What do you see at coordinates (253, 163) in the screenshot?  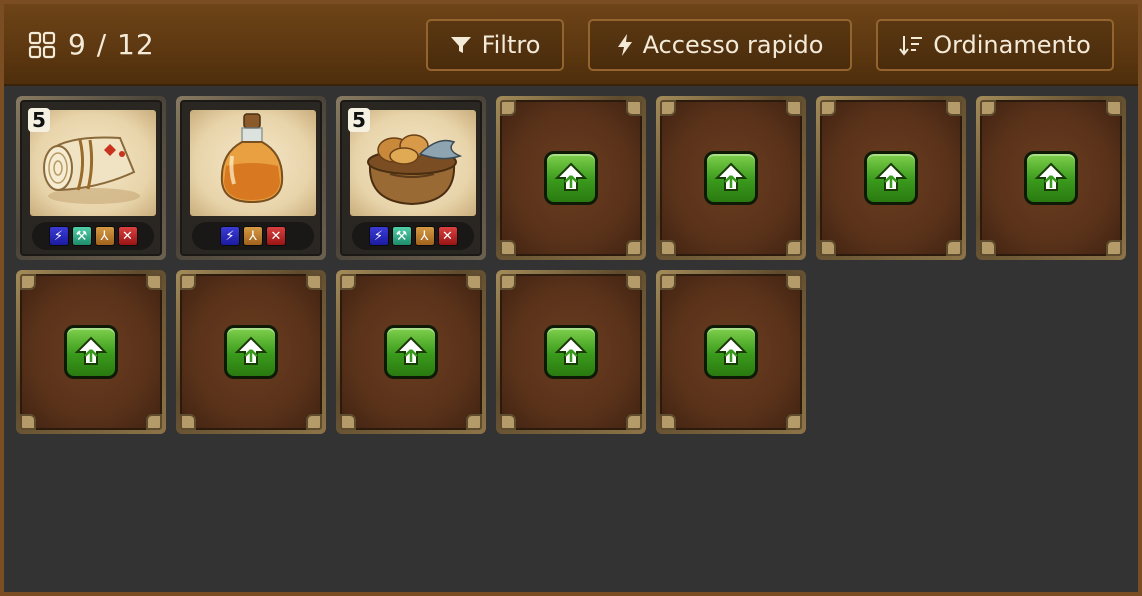 I see `potion-bottle-icon` at bounding box center [253, 163].